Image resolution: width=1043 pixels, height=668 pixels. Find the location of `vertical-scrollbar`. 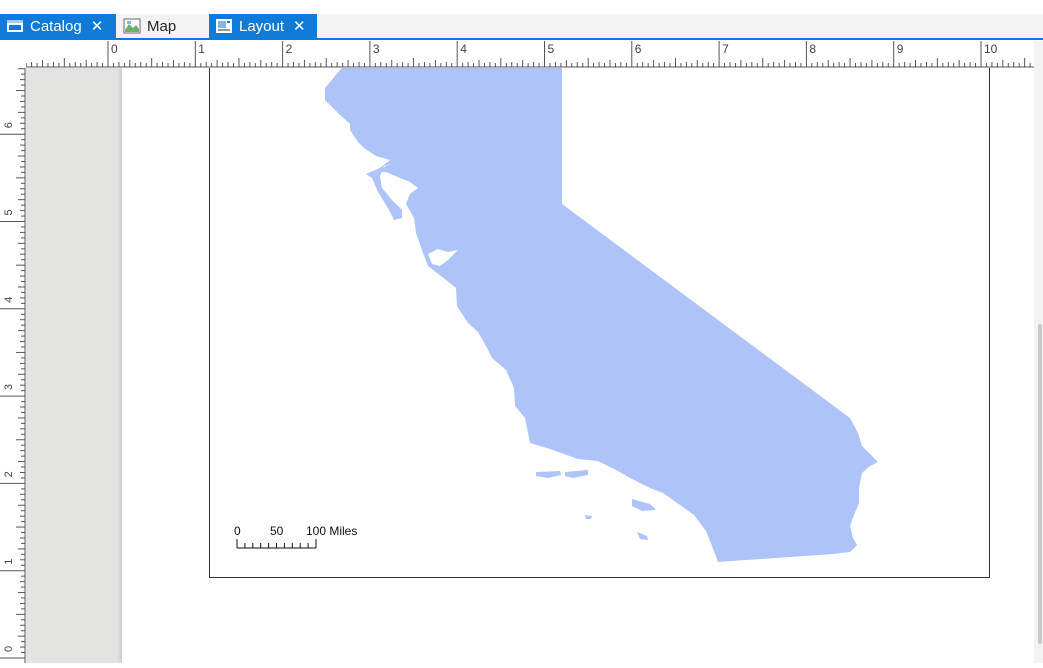

vertical-scrollbar is located at coordinates (1038, 352).